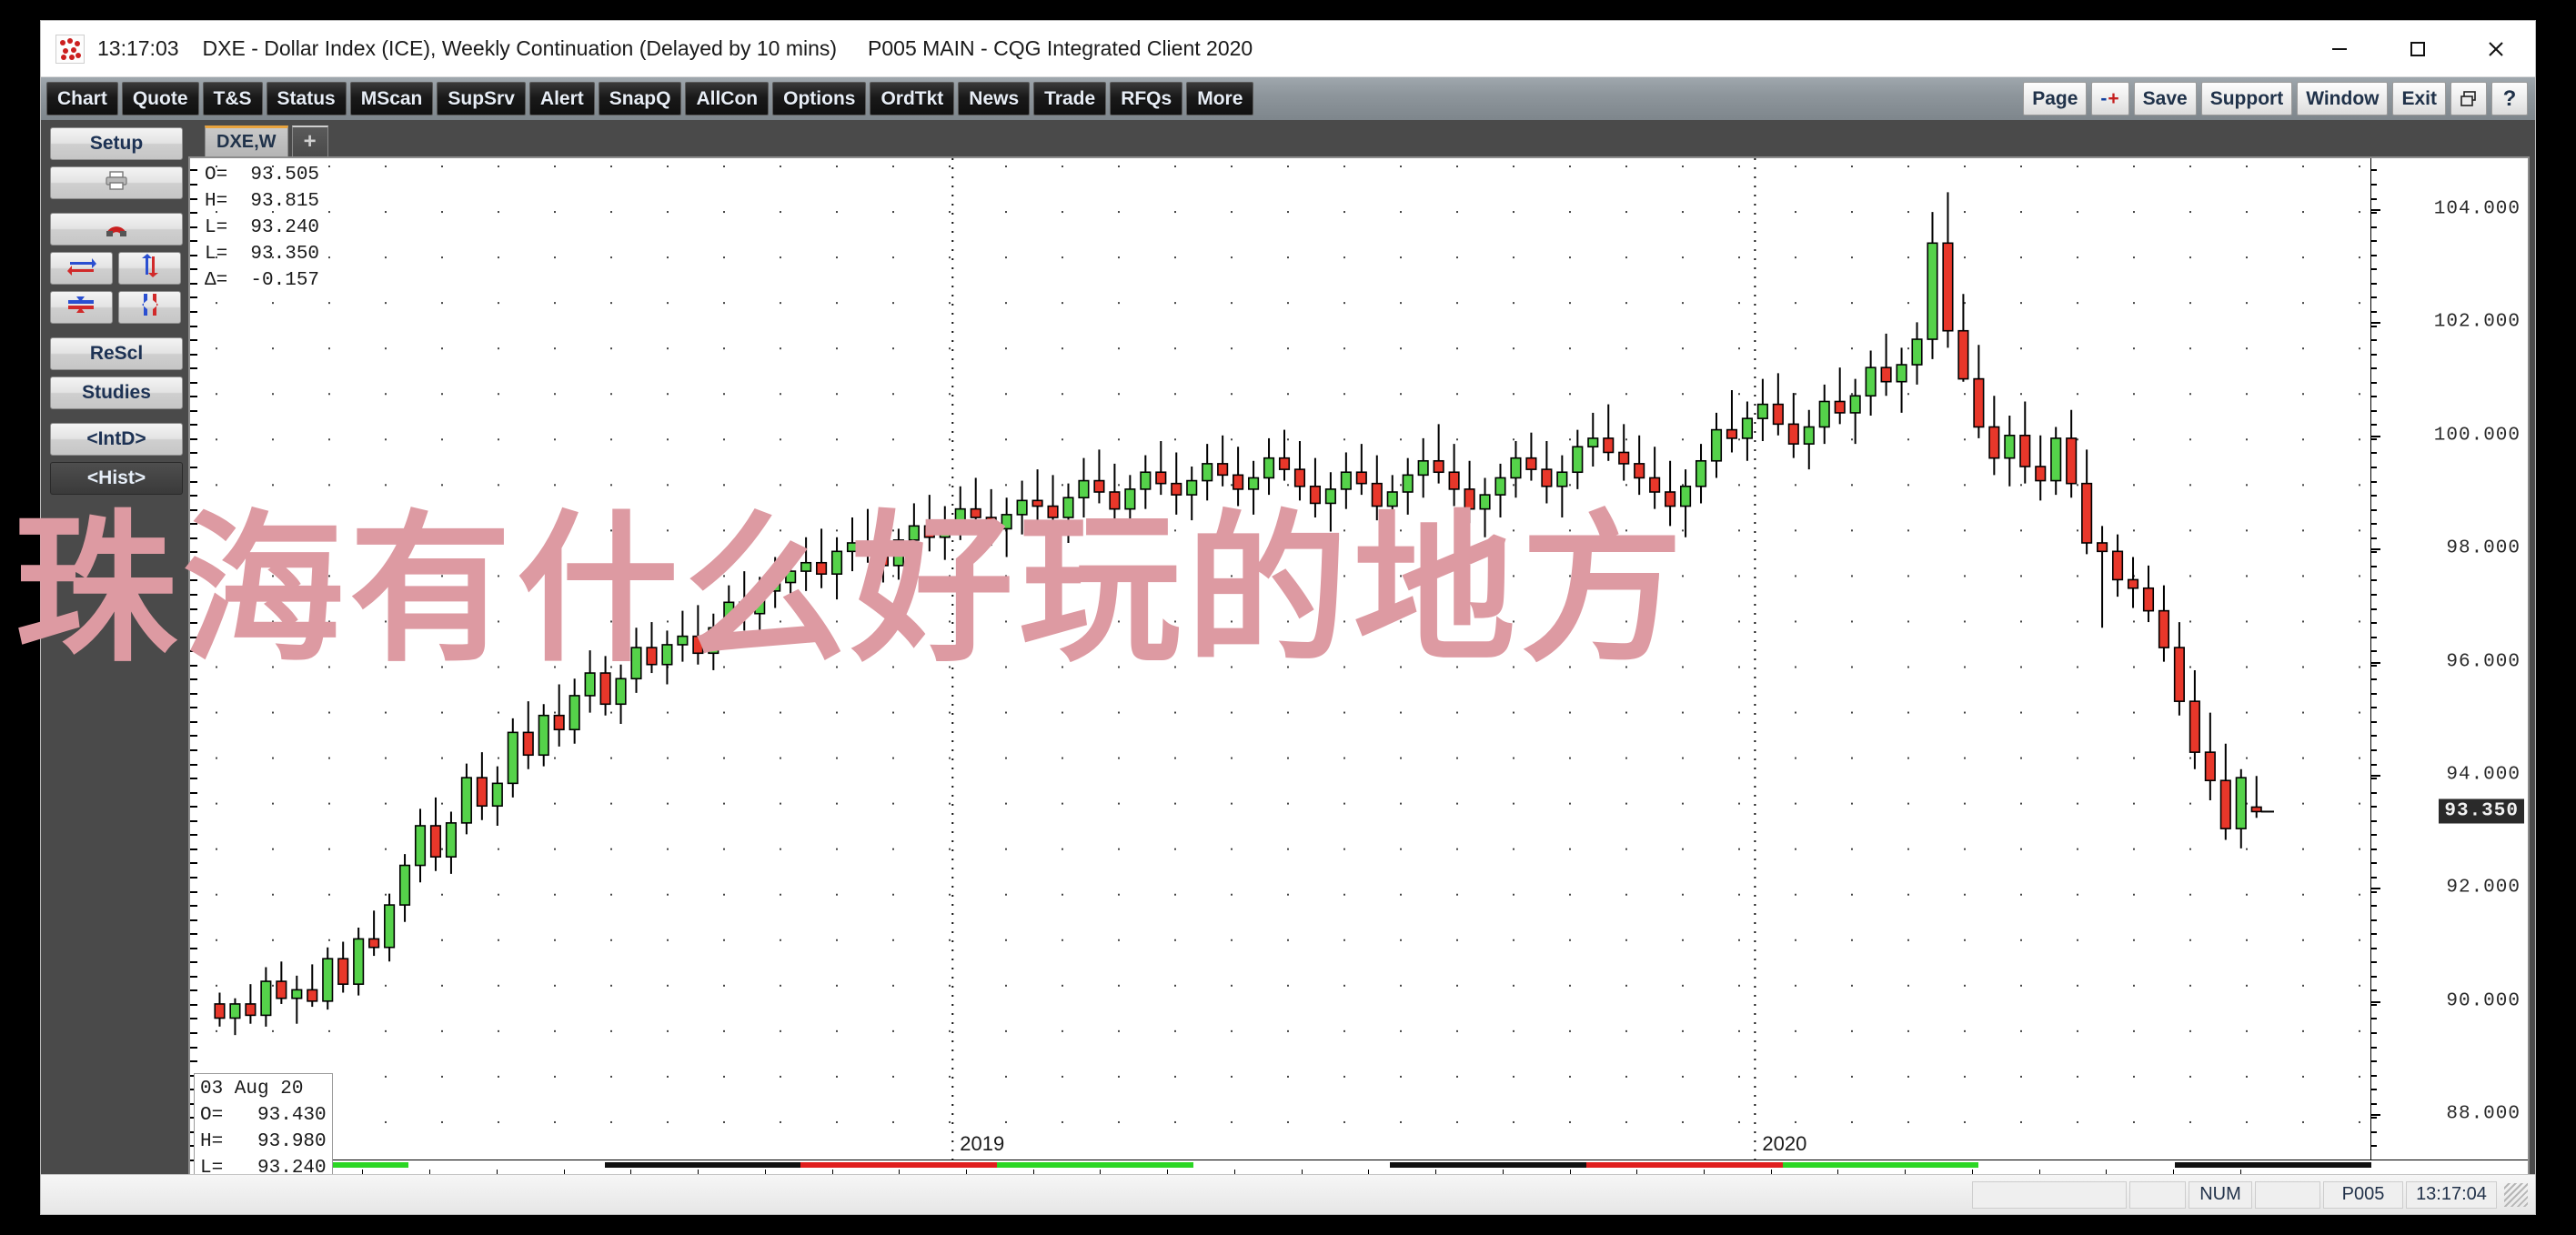  Describe the element at coordinates (912, 98) in the screenshot. I see `toolbar-button-ordtkt: OrdTkt` at that location.